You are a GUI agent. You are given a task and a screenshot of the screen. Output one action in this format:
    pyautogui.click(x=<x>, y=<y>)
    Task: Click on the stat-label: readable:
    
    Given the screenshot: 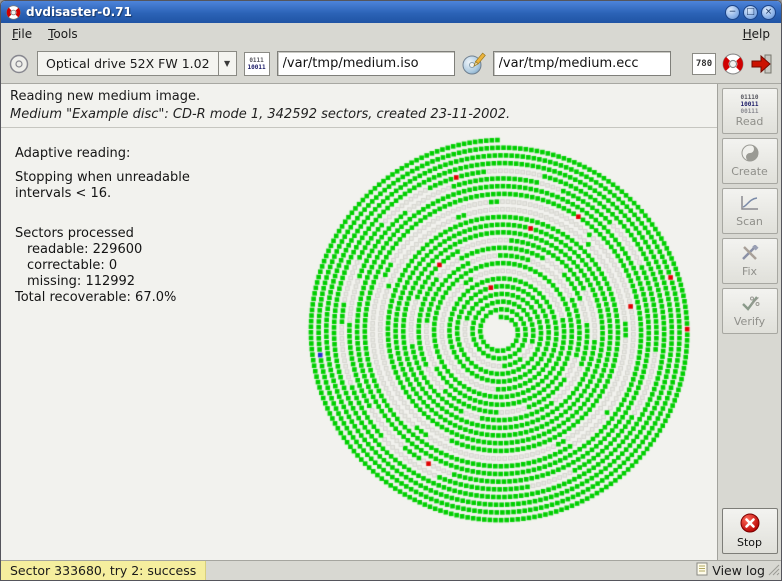 What is the action you would take?
    pyautogui.click(x=58, y=249)
    